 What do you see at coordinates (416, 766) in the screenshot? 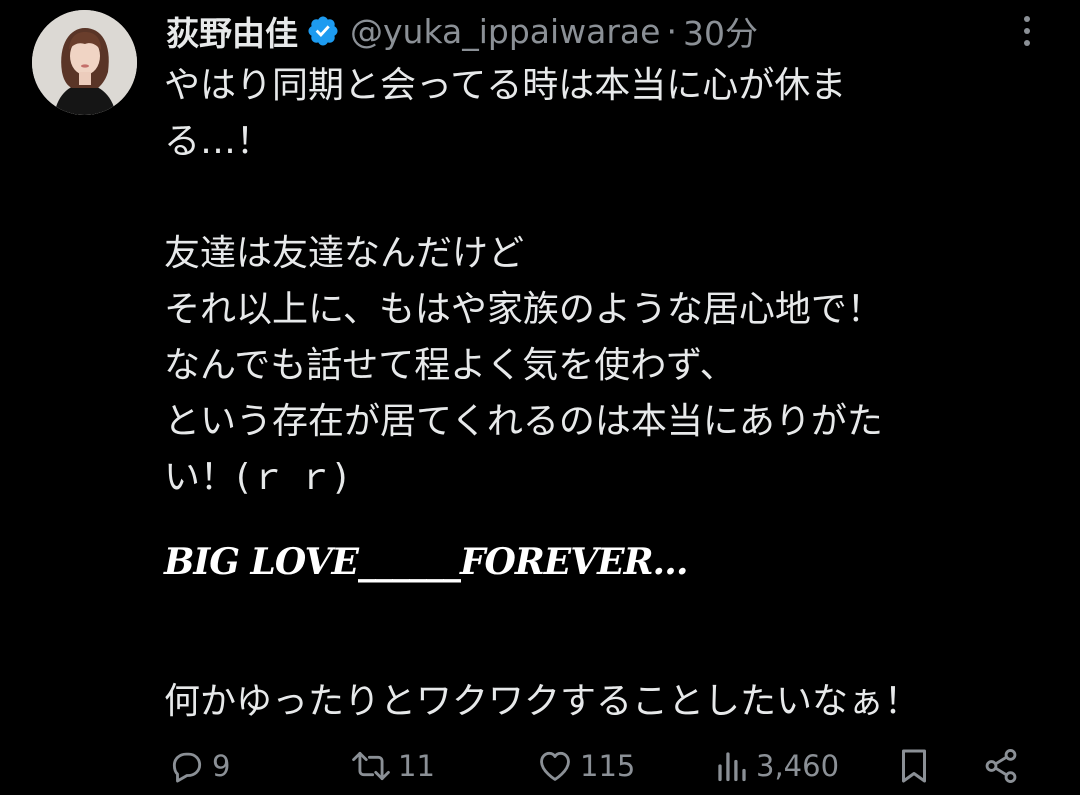
I see `repost-count: 11` at bounding box center [416, 766].